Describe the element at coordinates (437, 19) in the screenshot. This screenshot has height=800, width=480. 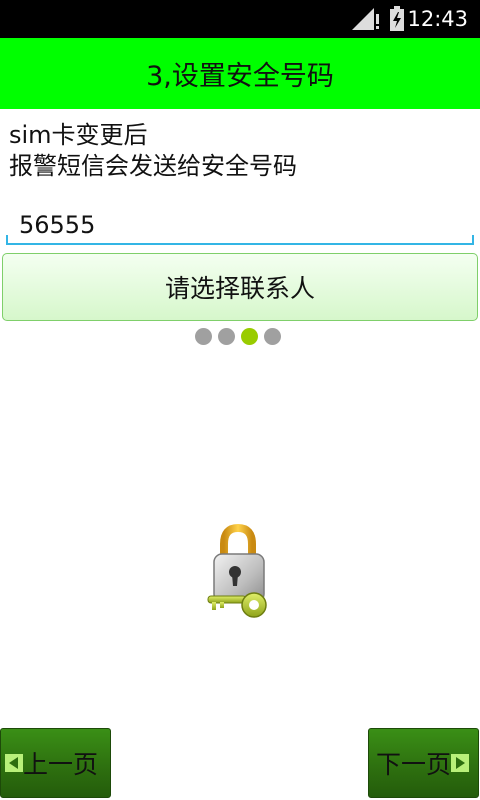
I see `status-time: 12:43` at that location.